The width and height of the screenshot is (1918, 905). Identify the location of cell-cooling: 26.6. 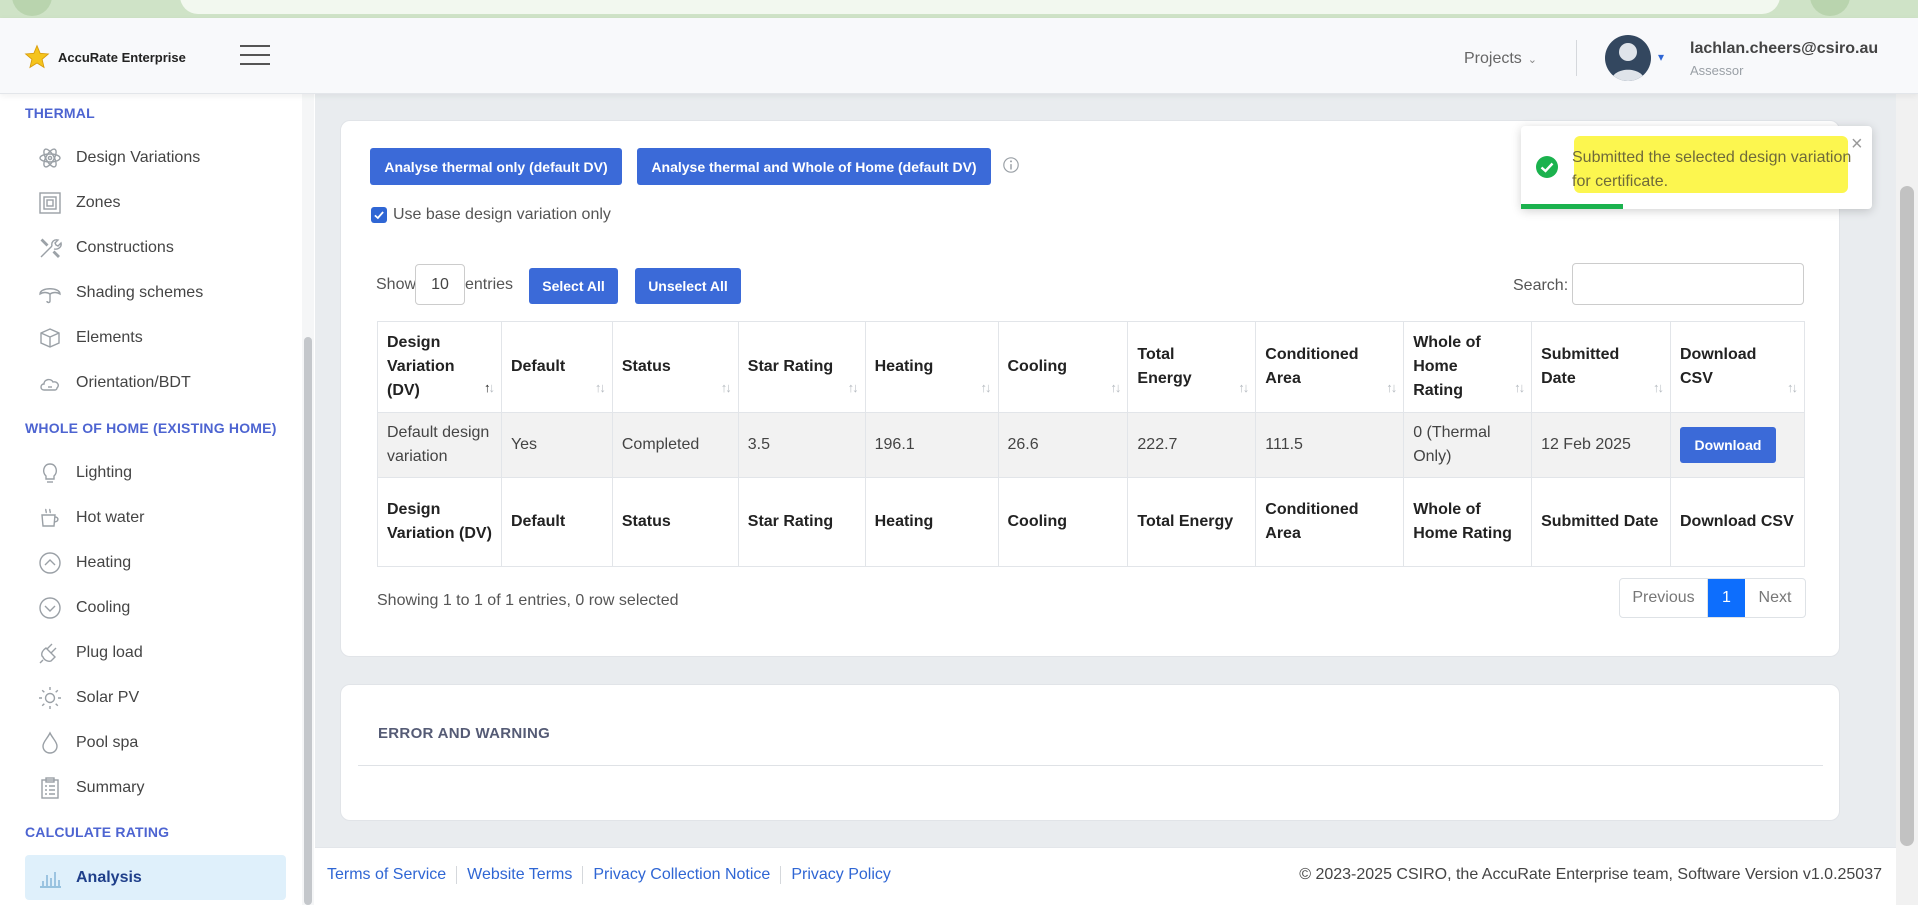
(1063, 445).